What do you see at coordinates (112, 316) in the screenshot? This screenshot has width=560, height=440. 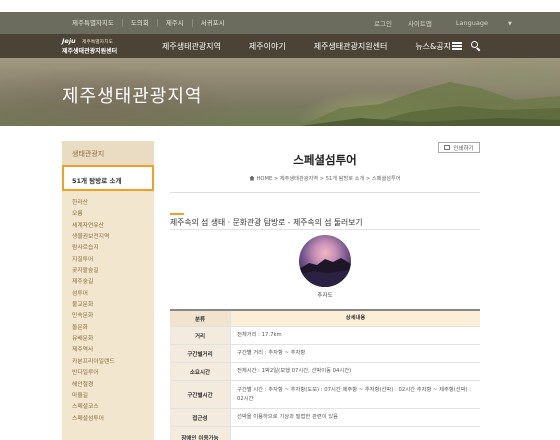 I see `sidebar-item: 민속문화` at bounding box center [112, 316].